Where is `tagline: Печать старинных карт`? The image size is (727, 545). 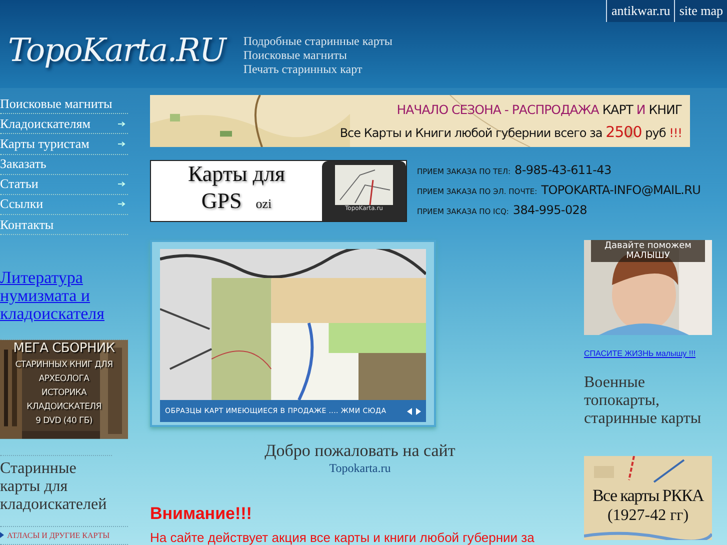 tagline: Печать старинных карт is located at coordinates (303, 69).